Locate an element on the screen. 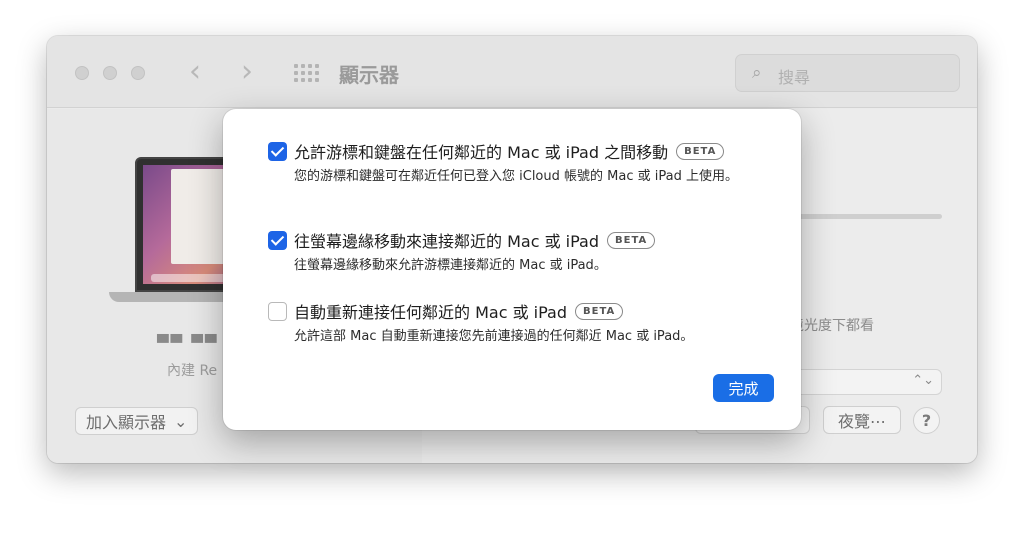 Image resolution: width=1024 pixels, height=533 pixels. help-button: ? is located at coordinates (926, 420).